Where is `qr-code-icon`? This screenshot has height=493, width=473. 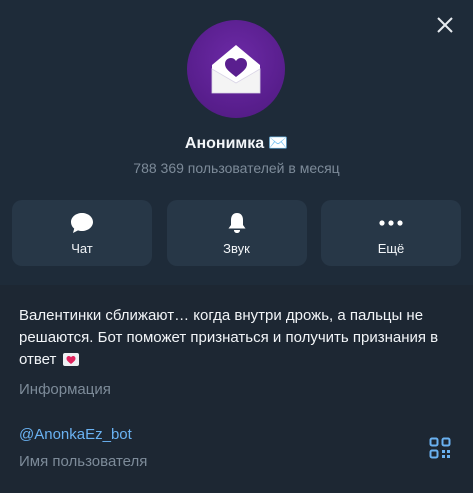
qr-code-icon is located at coordinates (440, 448).